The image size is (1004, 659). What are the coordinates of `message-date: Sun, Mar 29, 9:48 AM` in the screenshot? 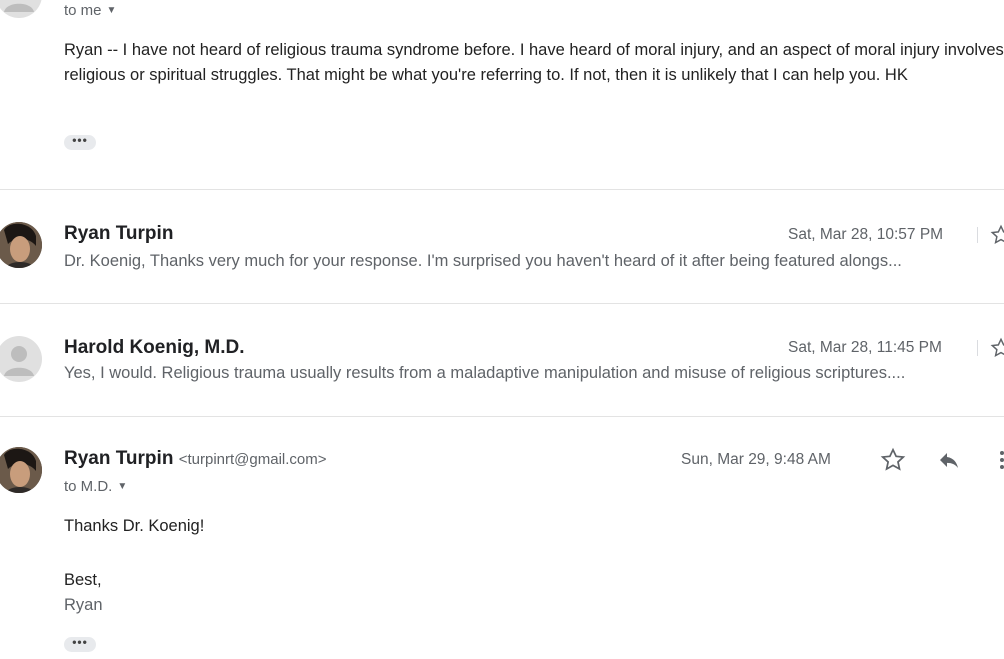 It's located at (756, 459).